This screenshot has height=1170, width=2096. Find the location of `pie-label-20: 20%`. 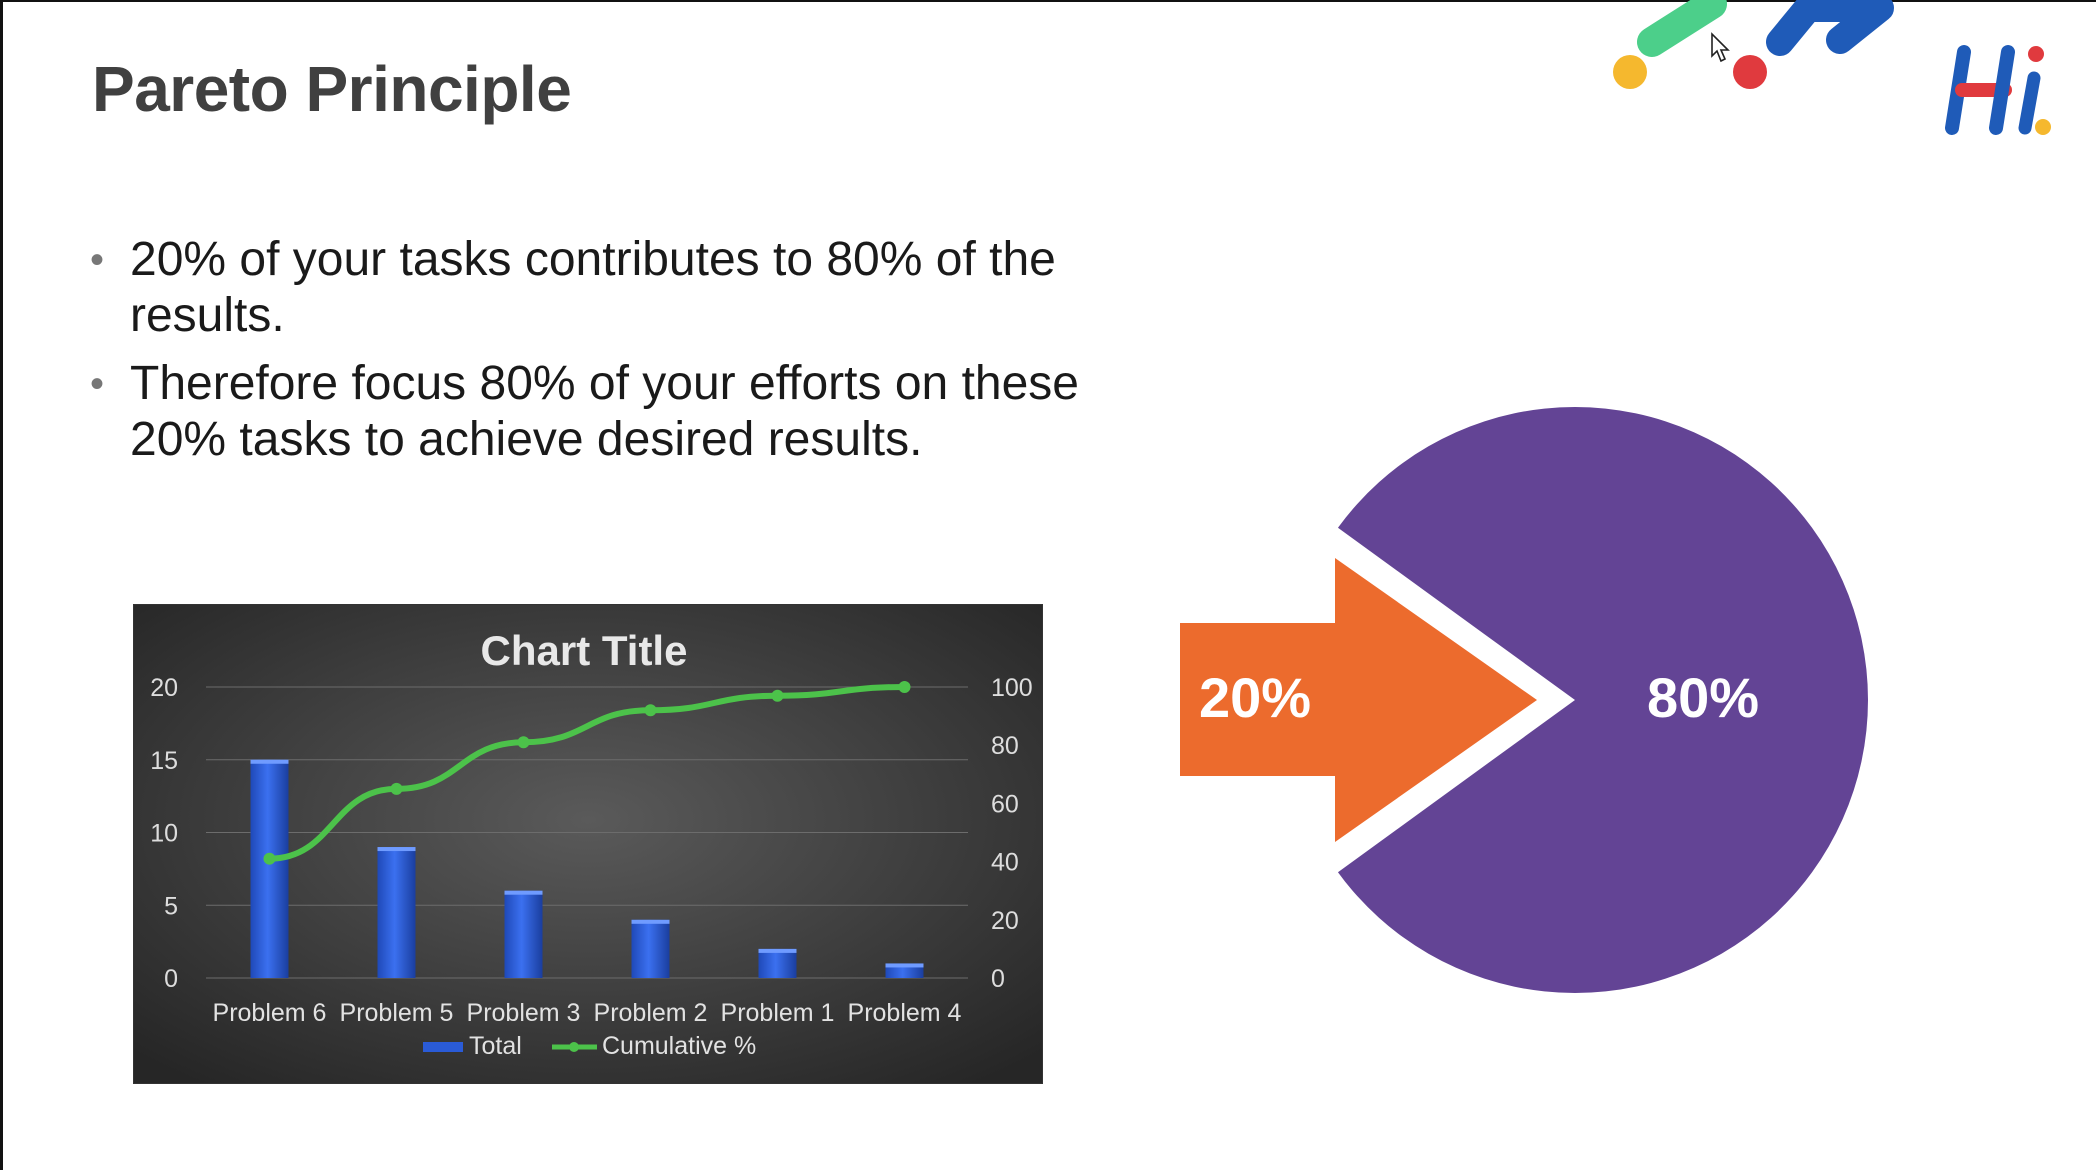

pie-label-20: 20% is located at coordinates (1255, 697).